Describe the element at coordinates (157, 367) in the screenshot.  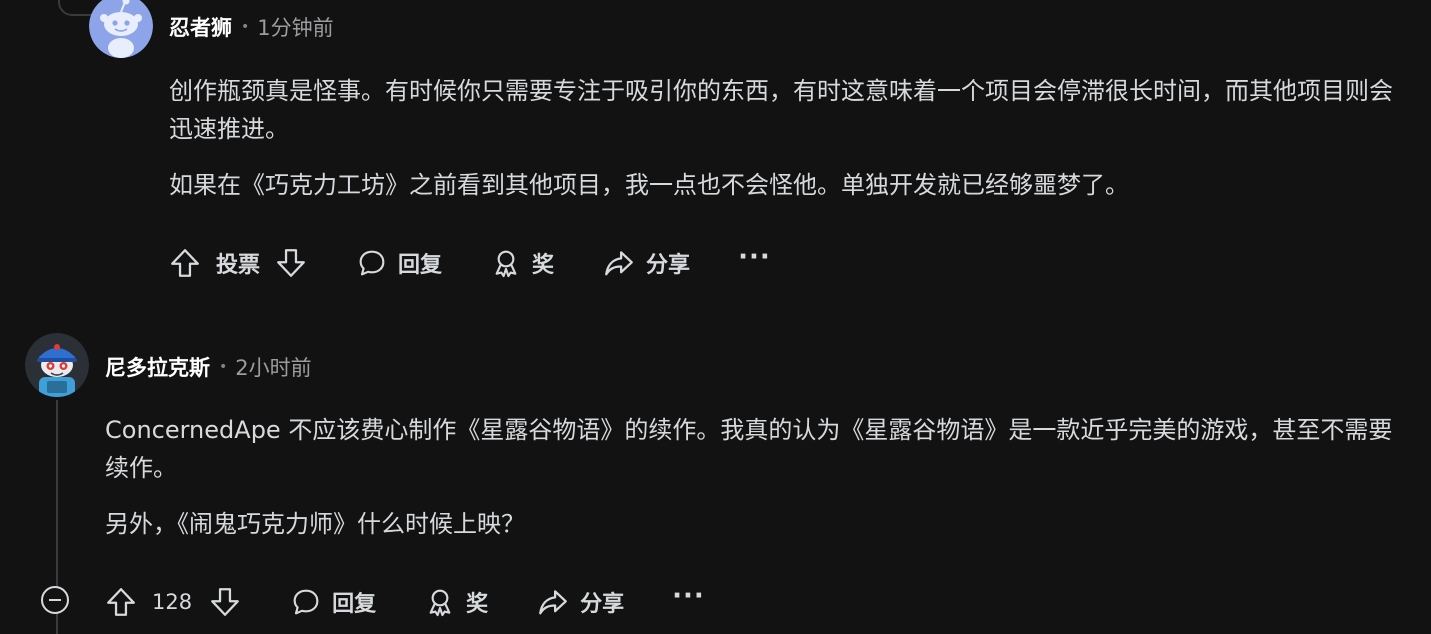
I see `author-name: 尼多拉克斯` at that location.